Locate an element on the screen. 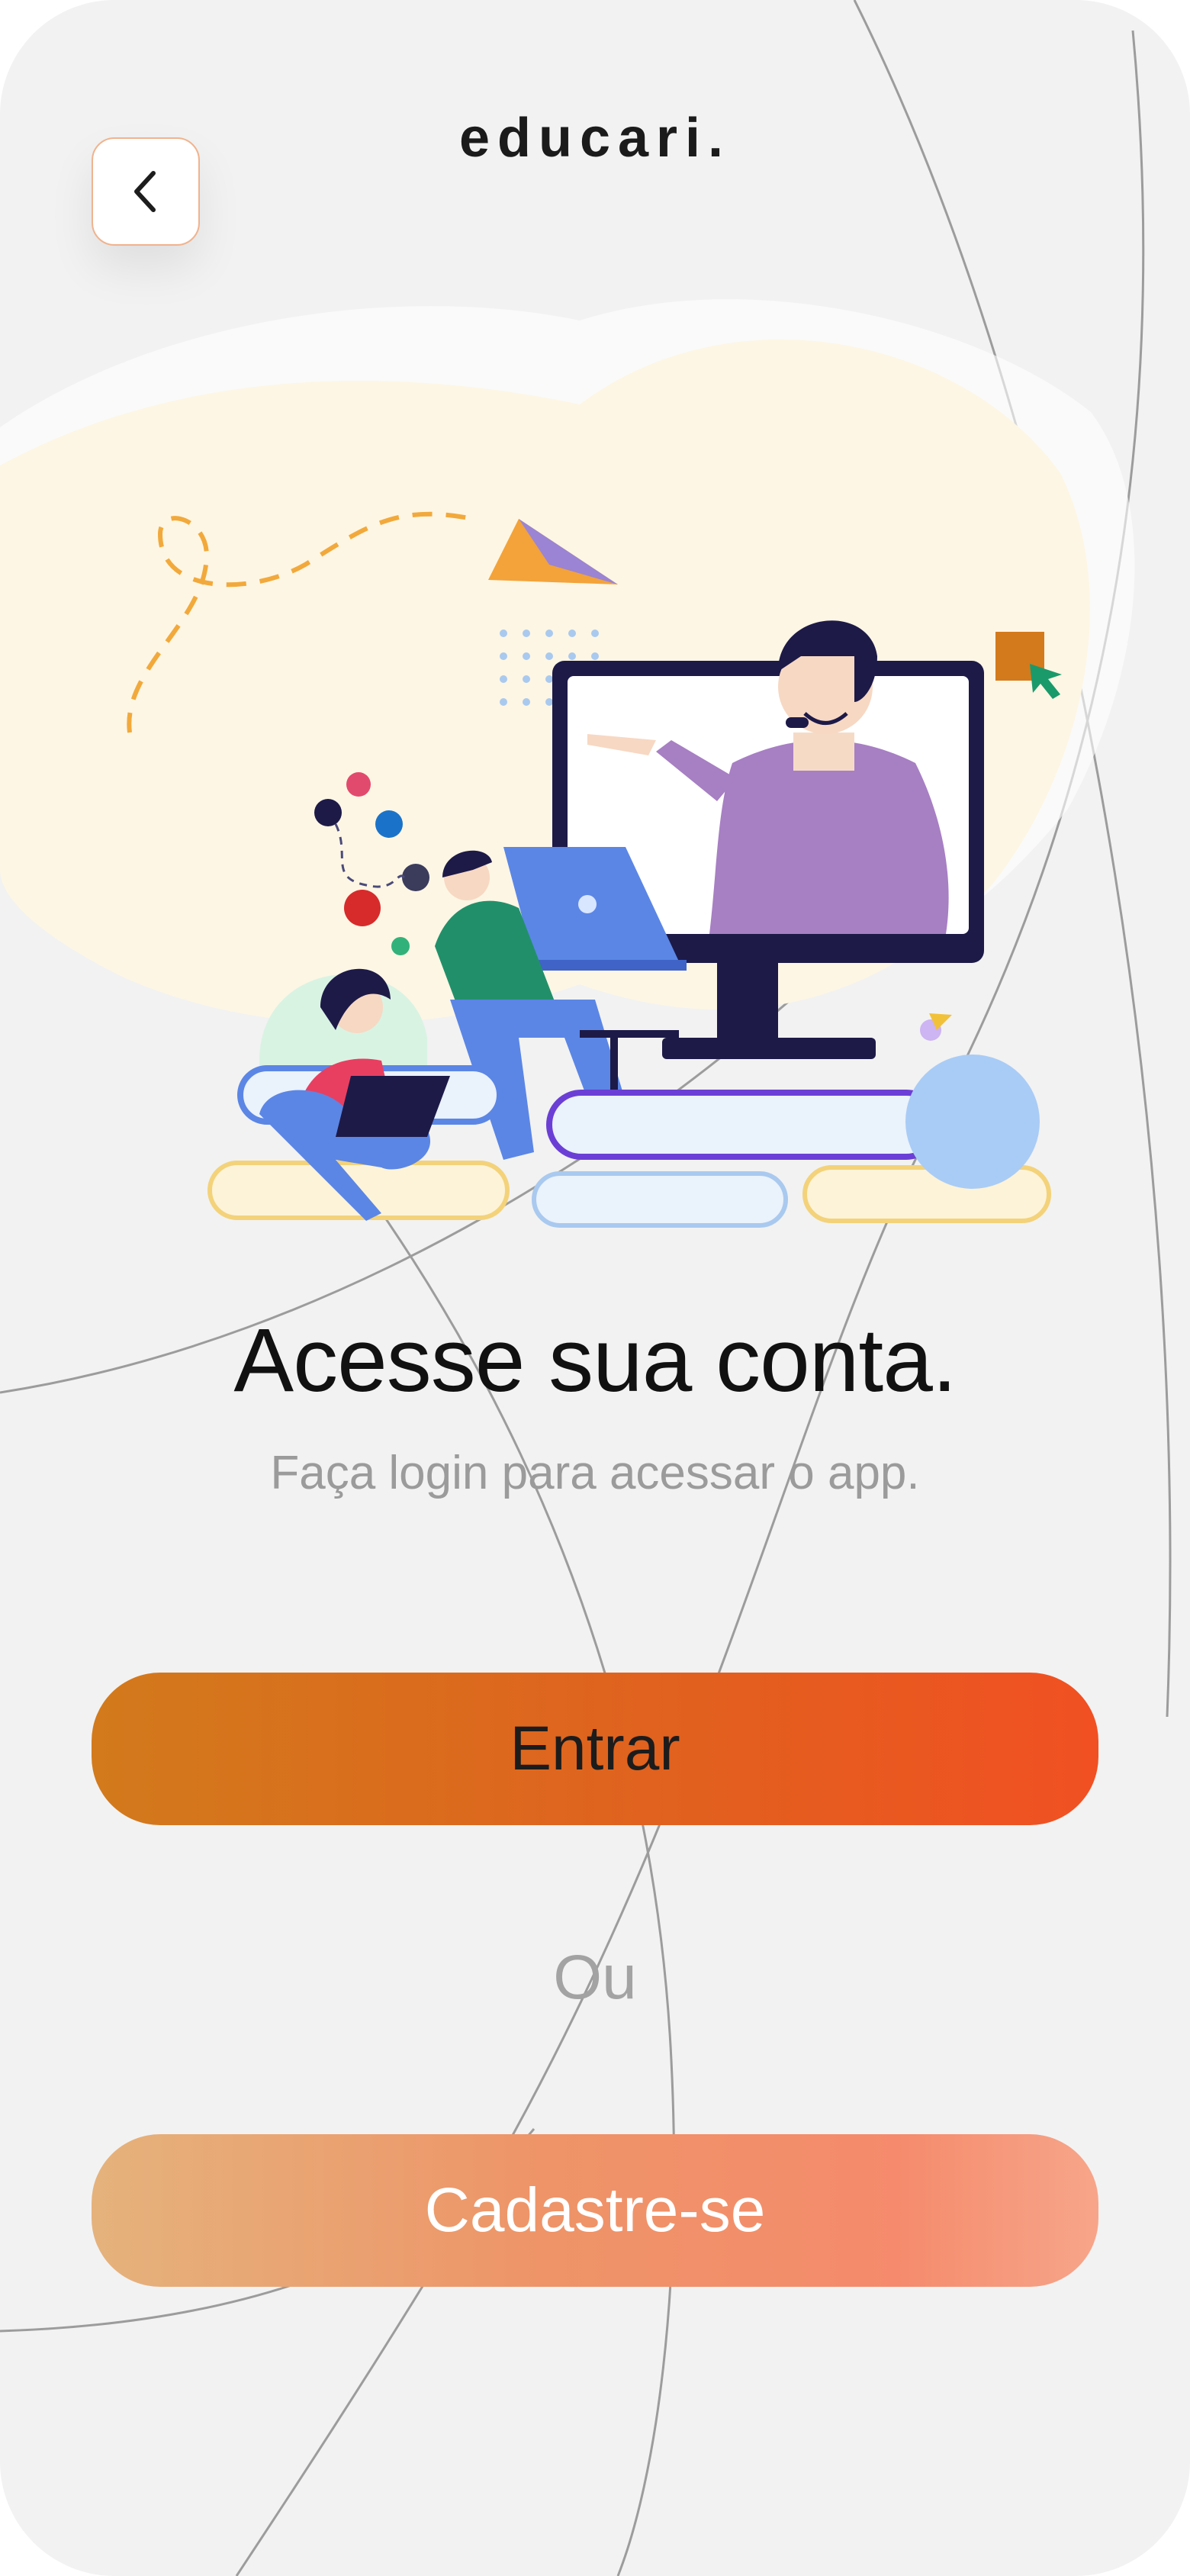 Image resolution: width=1190 pixels, height=2576 pixels. page-title: Acesse sua conta. is located at coordinates (595, 1360).